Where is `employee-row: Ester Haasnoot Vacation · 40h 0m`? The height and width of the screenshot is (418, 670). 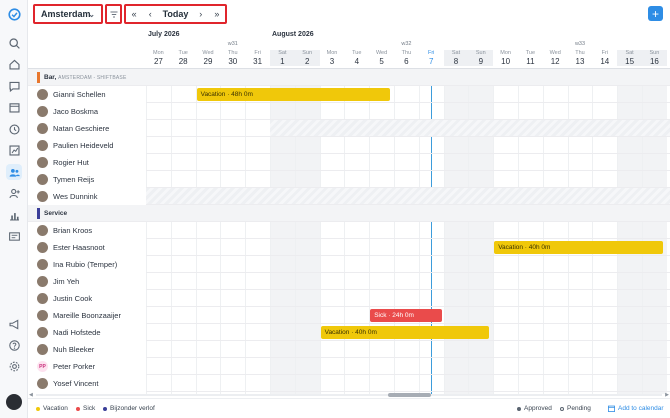 employee-row: Ester Haasnoot Vacation · 40h 0m is located at coordinates (349, 247).